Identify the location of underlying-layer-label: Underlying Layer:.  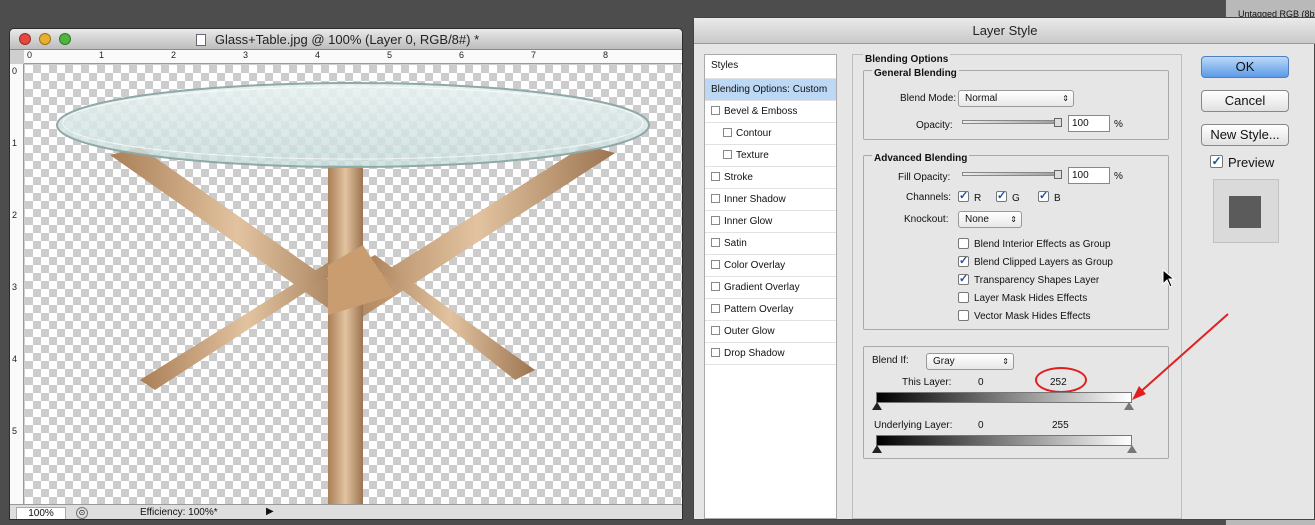
(913, 425).